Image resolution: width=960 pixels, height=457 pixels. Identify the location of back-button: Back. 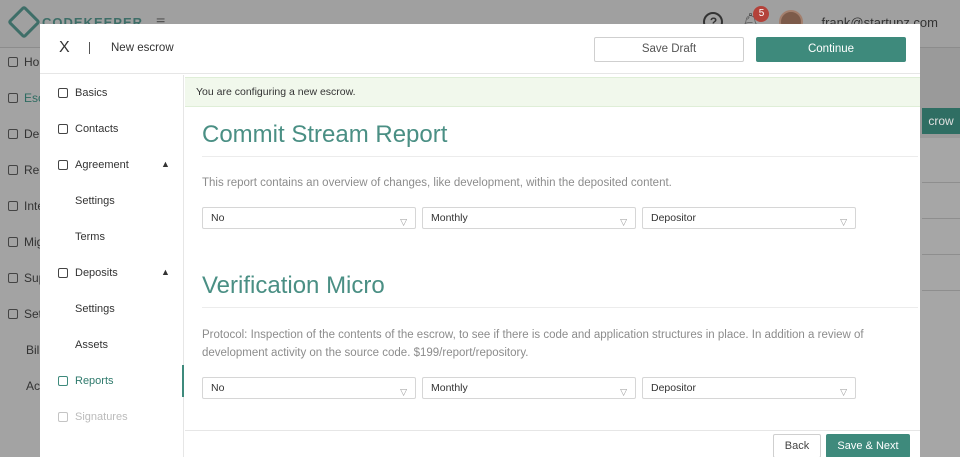
(797, 445).